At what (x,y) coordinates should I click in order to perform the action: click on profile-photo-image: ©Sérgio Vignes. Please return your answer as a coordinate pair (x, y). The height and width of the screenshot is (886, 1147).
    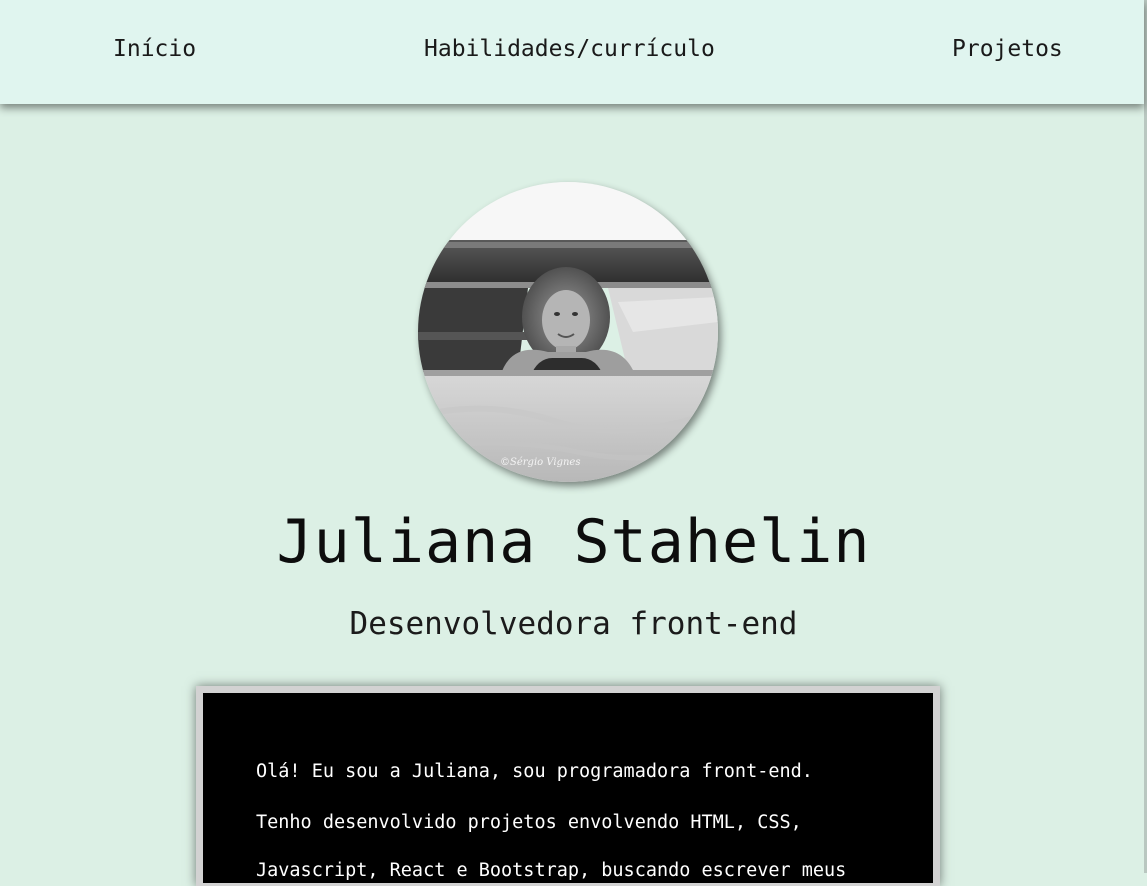
    Looking at the image, I should click on (568, 332).